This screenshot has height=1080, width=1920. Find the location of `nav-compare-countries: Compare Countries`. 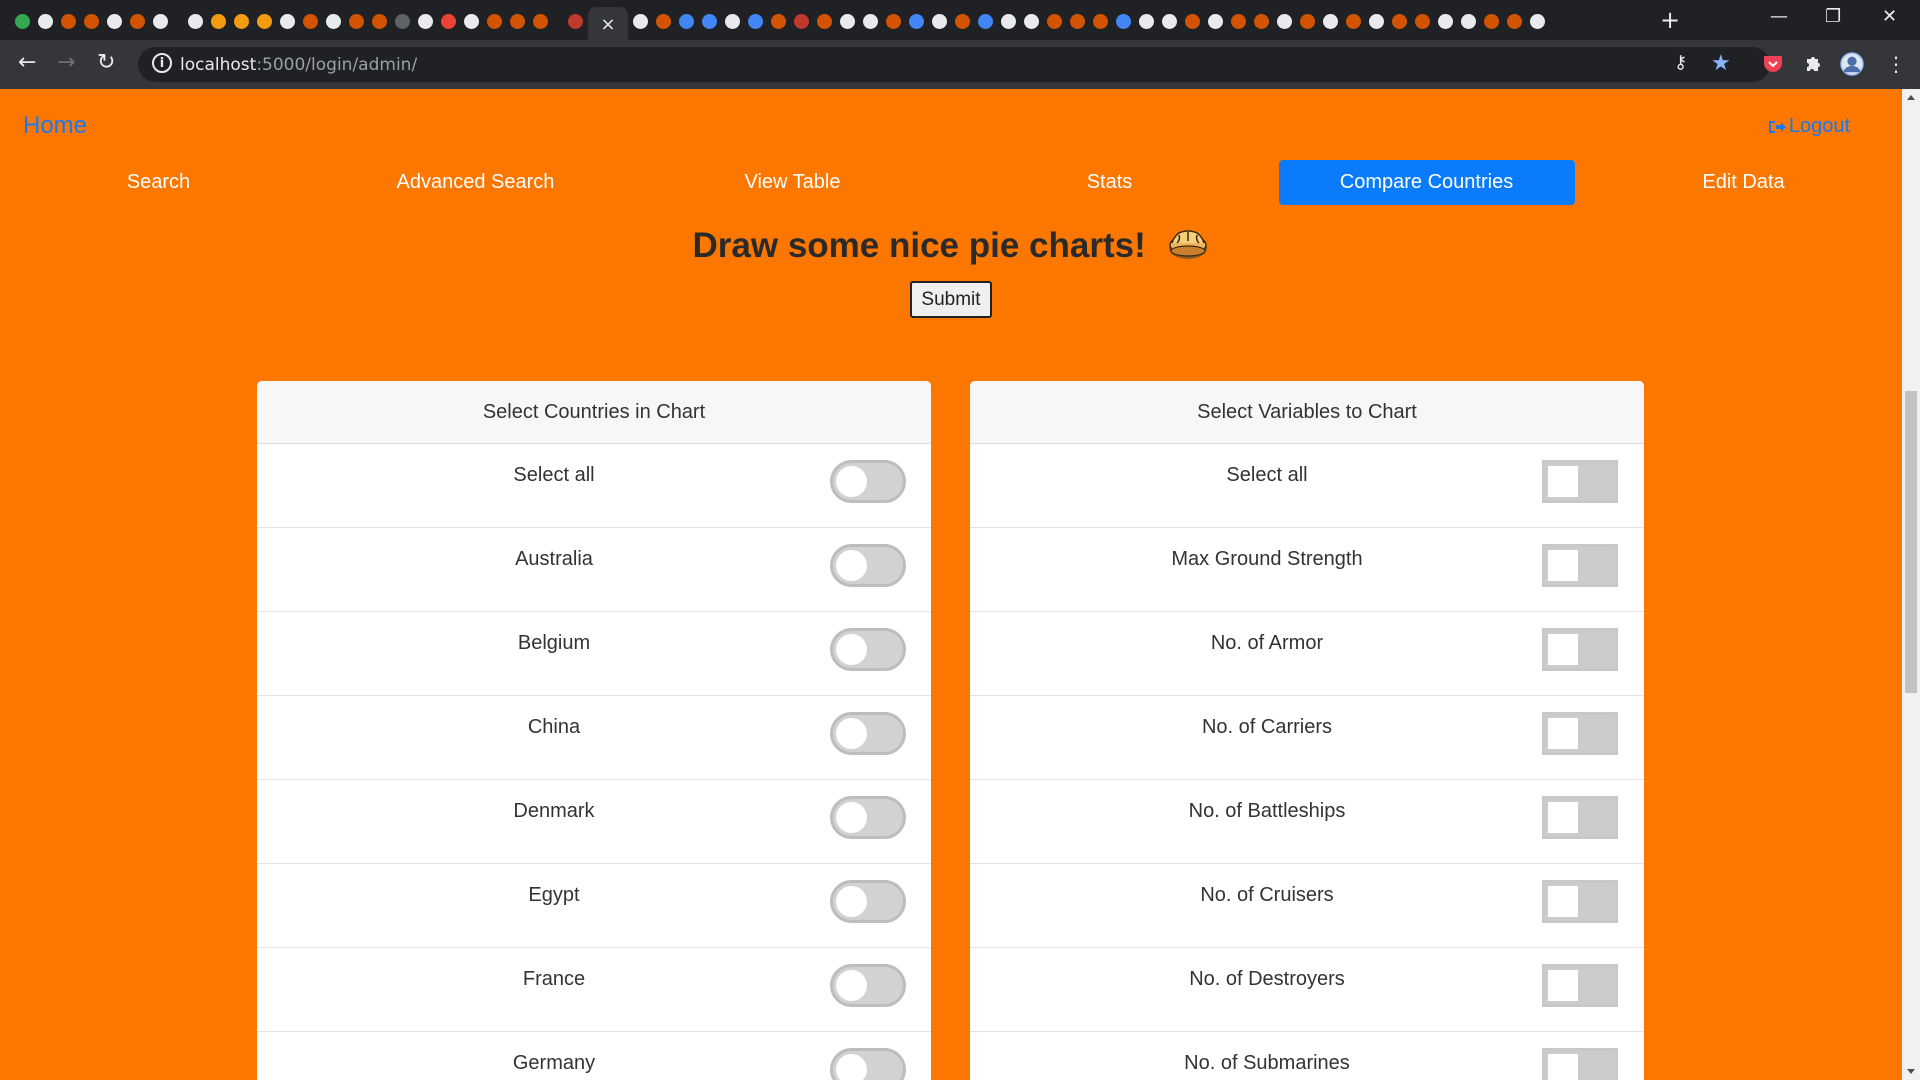

nav-compare-countries: Compare Countries is located at coordinates (1426, 182).